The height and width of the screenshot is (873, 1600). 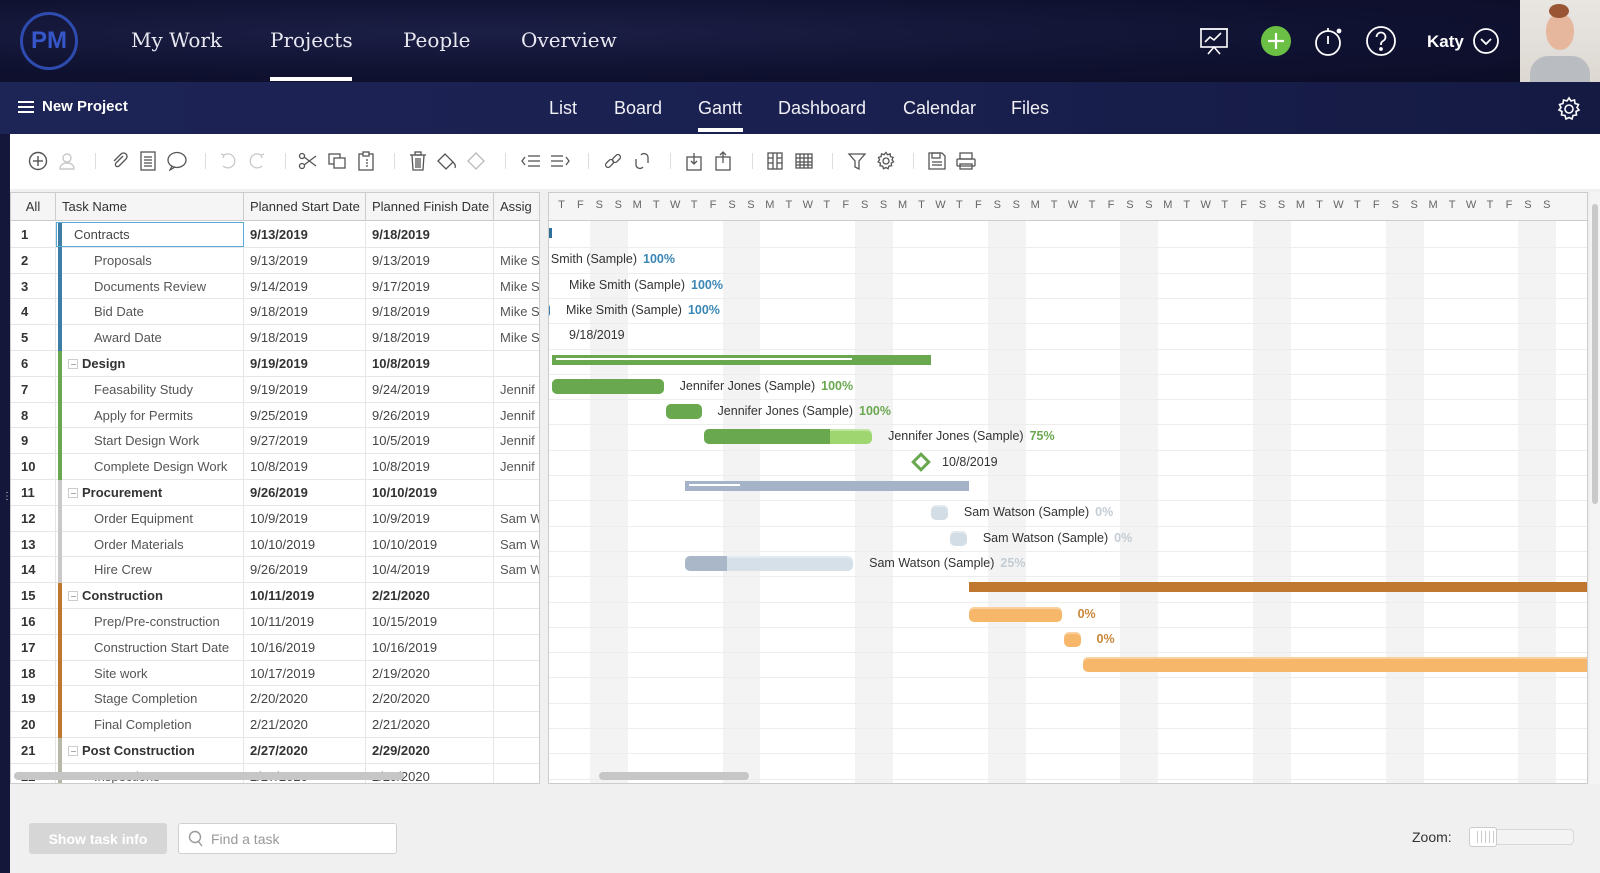 I want to click on start-date-cell: 10/9/2019, so click(x=305, y=518).